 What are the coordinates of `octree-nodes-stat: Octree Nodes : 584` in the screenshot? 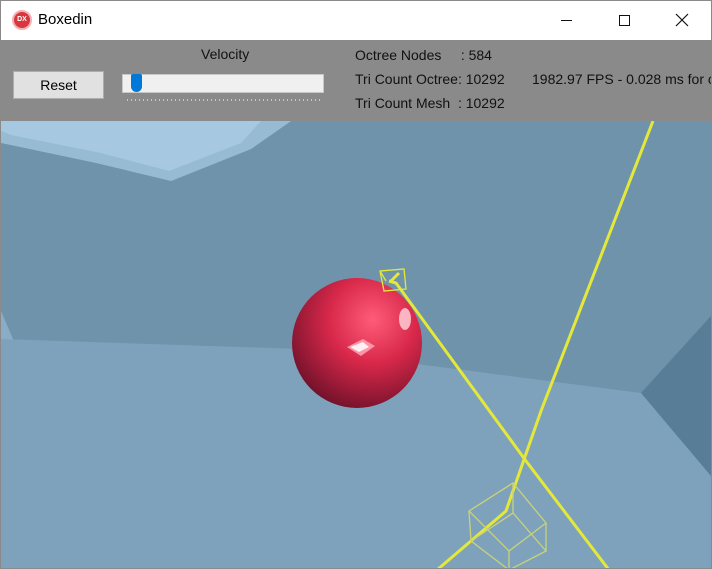 It's located at (423, 55).